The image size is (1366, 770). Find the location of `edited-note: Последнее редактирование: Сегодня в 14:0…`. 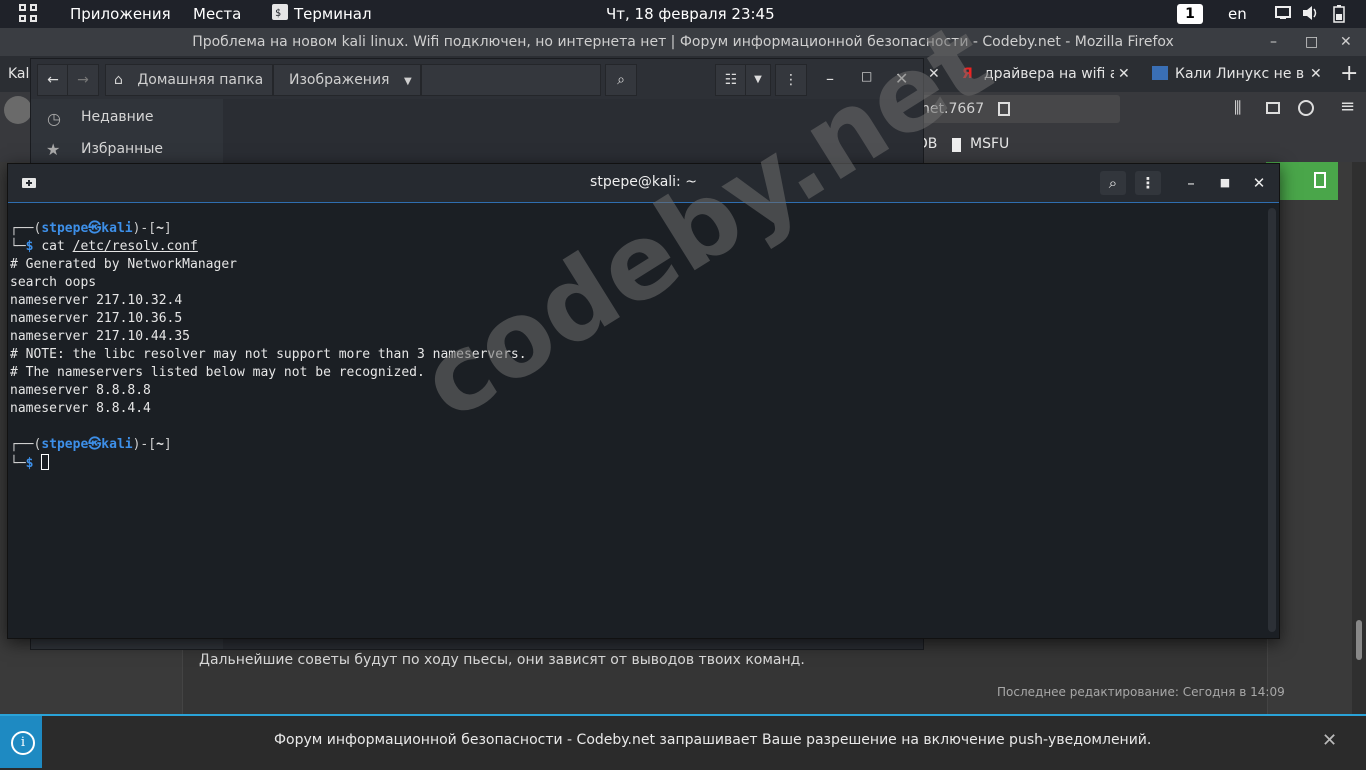

edited-note: Последнее редактирование: Сегодня в 14:0… is located at coordinates (1141, 692).